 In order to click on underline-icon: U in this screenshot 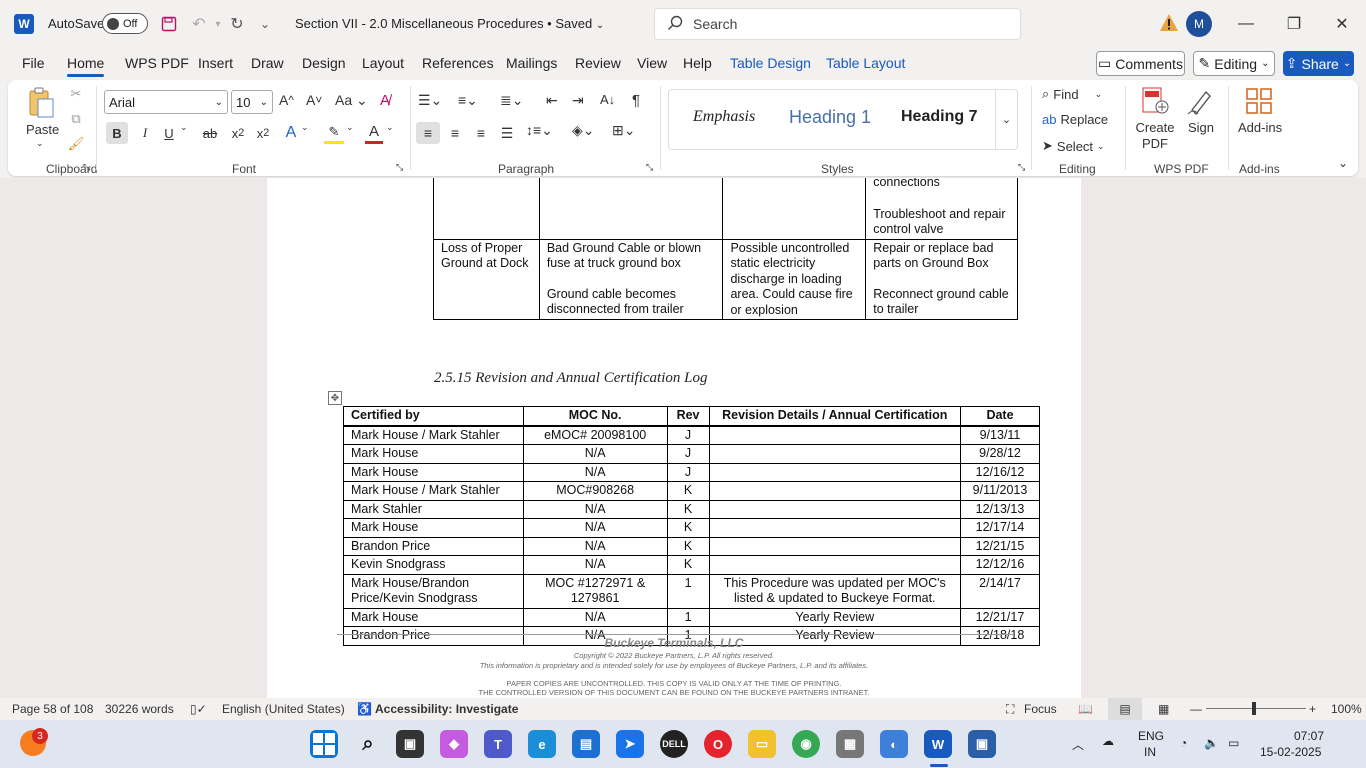, I will do `click(169, 133)`.